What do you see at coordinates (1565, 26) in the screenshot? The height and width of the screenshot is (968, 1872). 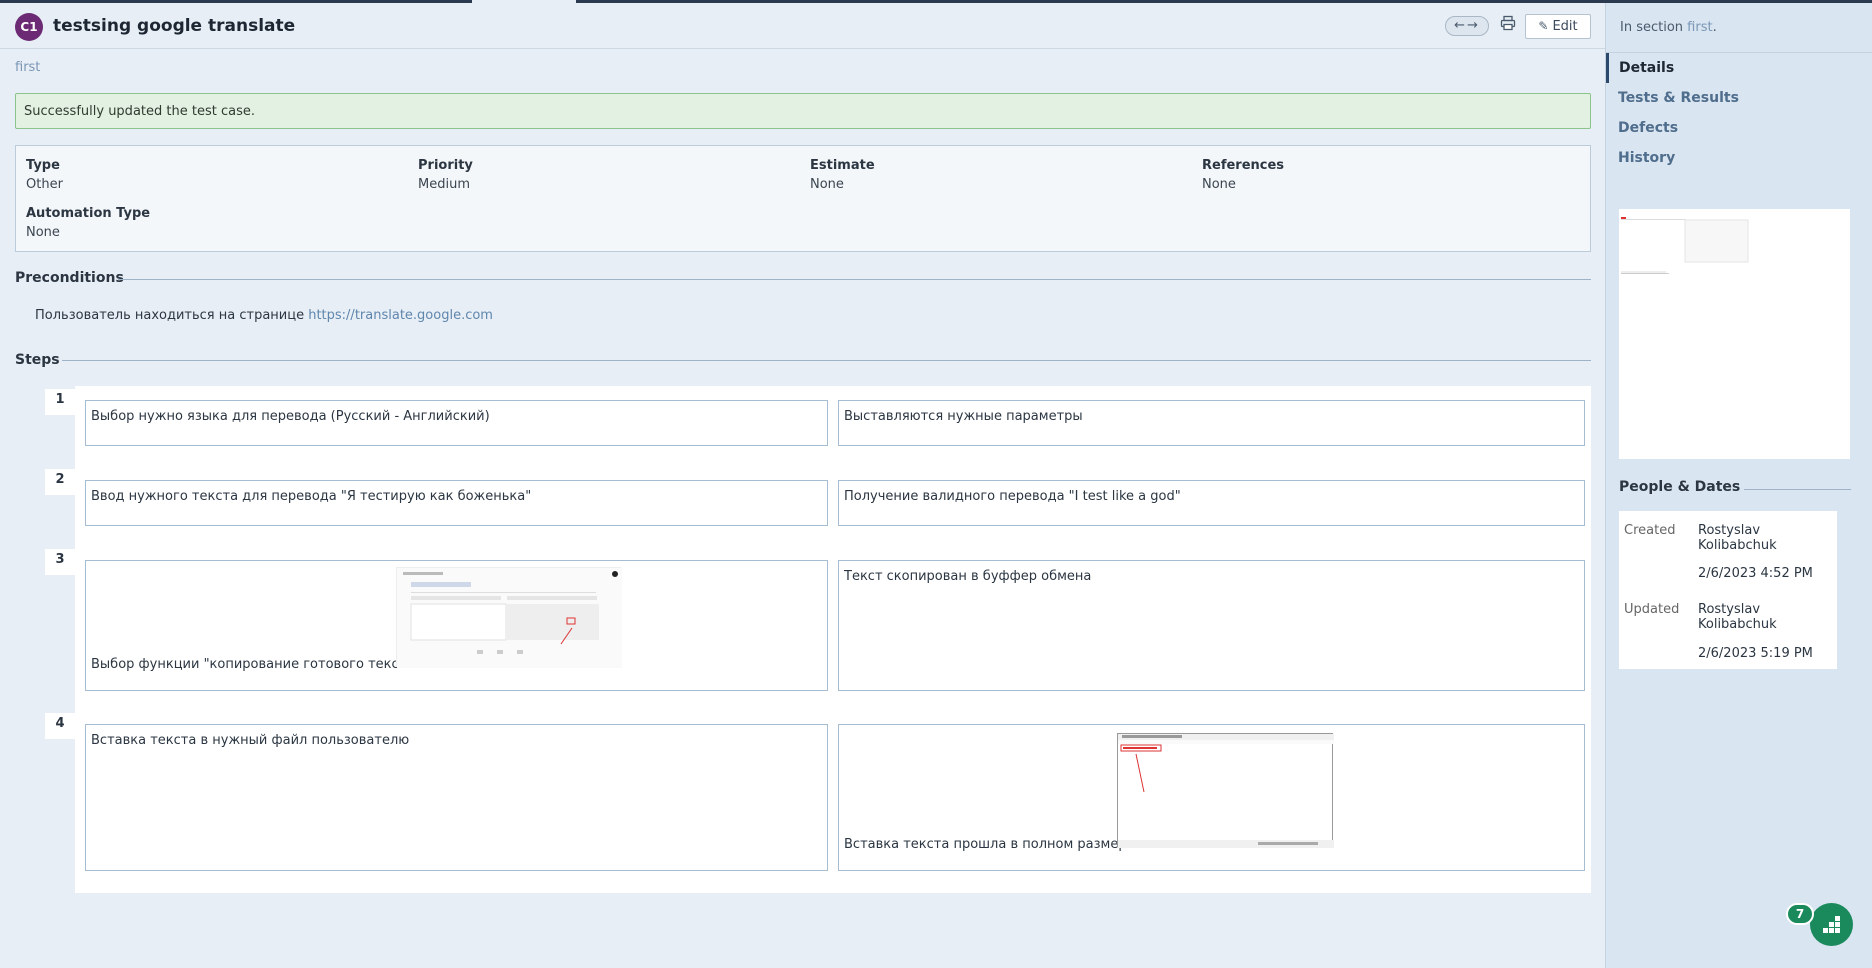 I see `edit-label: Edit` at bounding box center [1565, 26].